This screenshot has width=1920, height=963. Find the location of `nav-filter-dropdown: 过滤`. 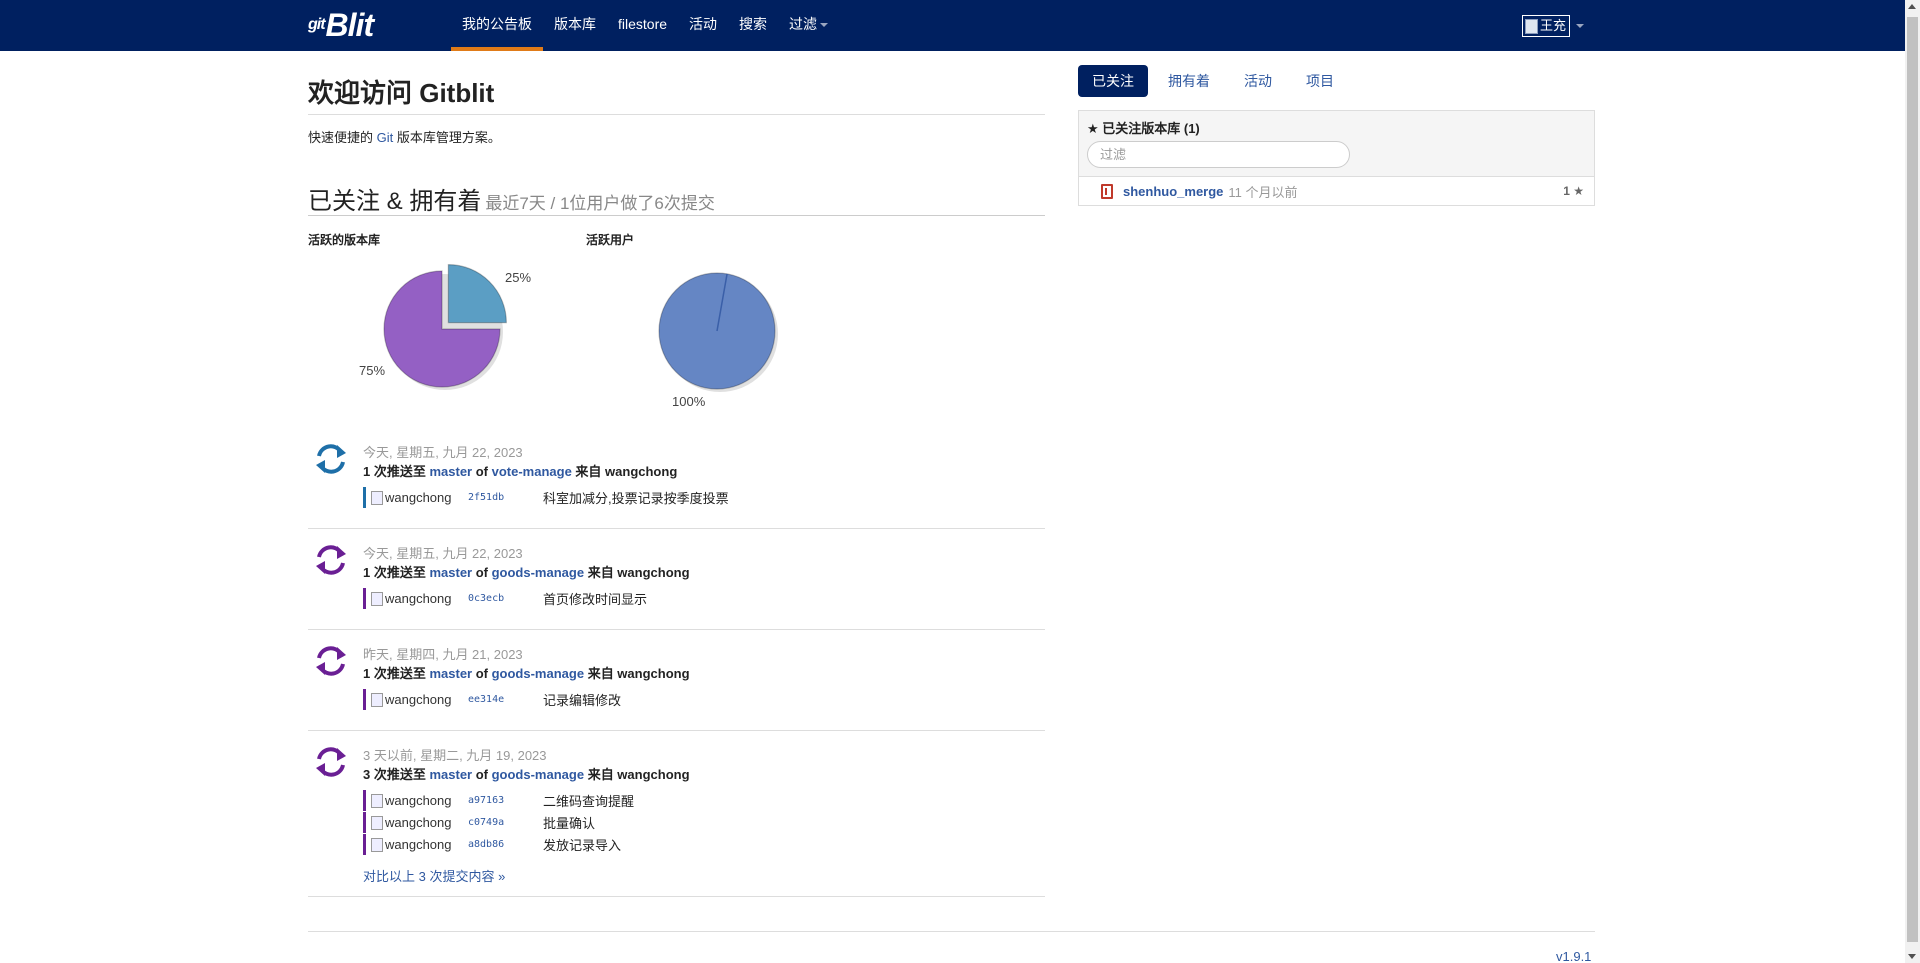

nav-filter-dropdown: 过滤 is located at coordinates (808, 25).